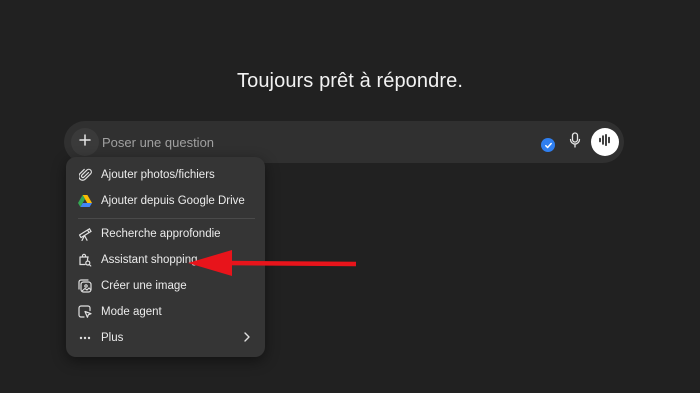  I want to click on menu-item-deep-research: Recherche approfondie, so click(165, 234).